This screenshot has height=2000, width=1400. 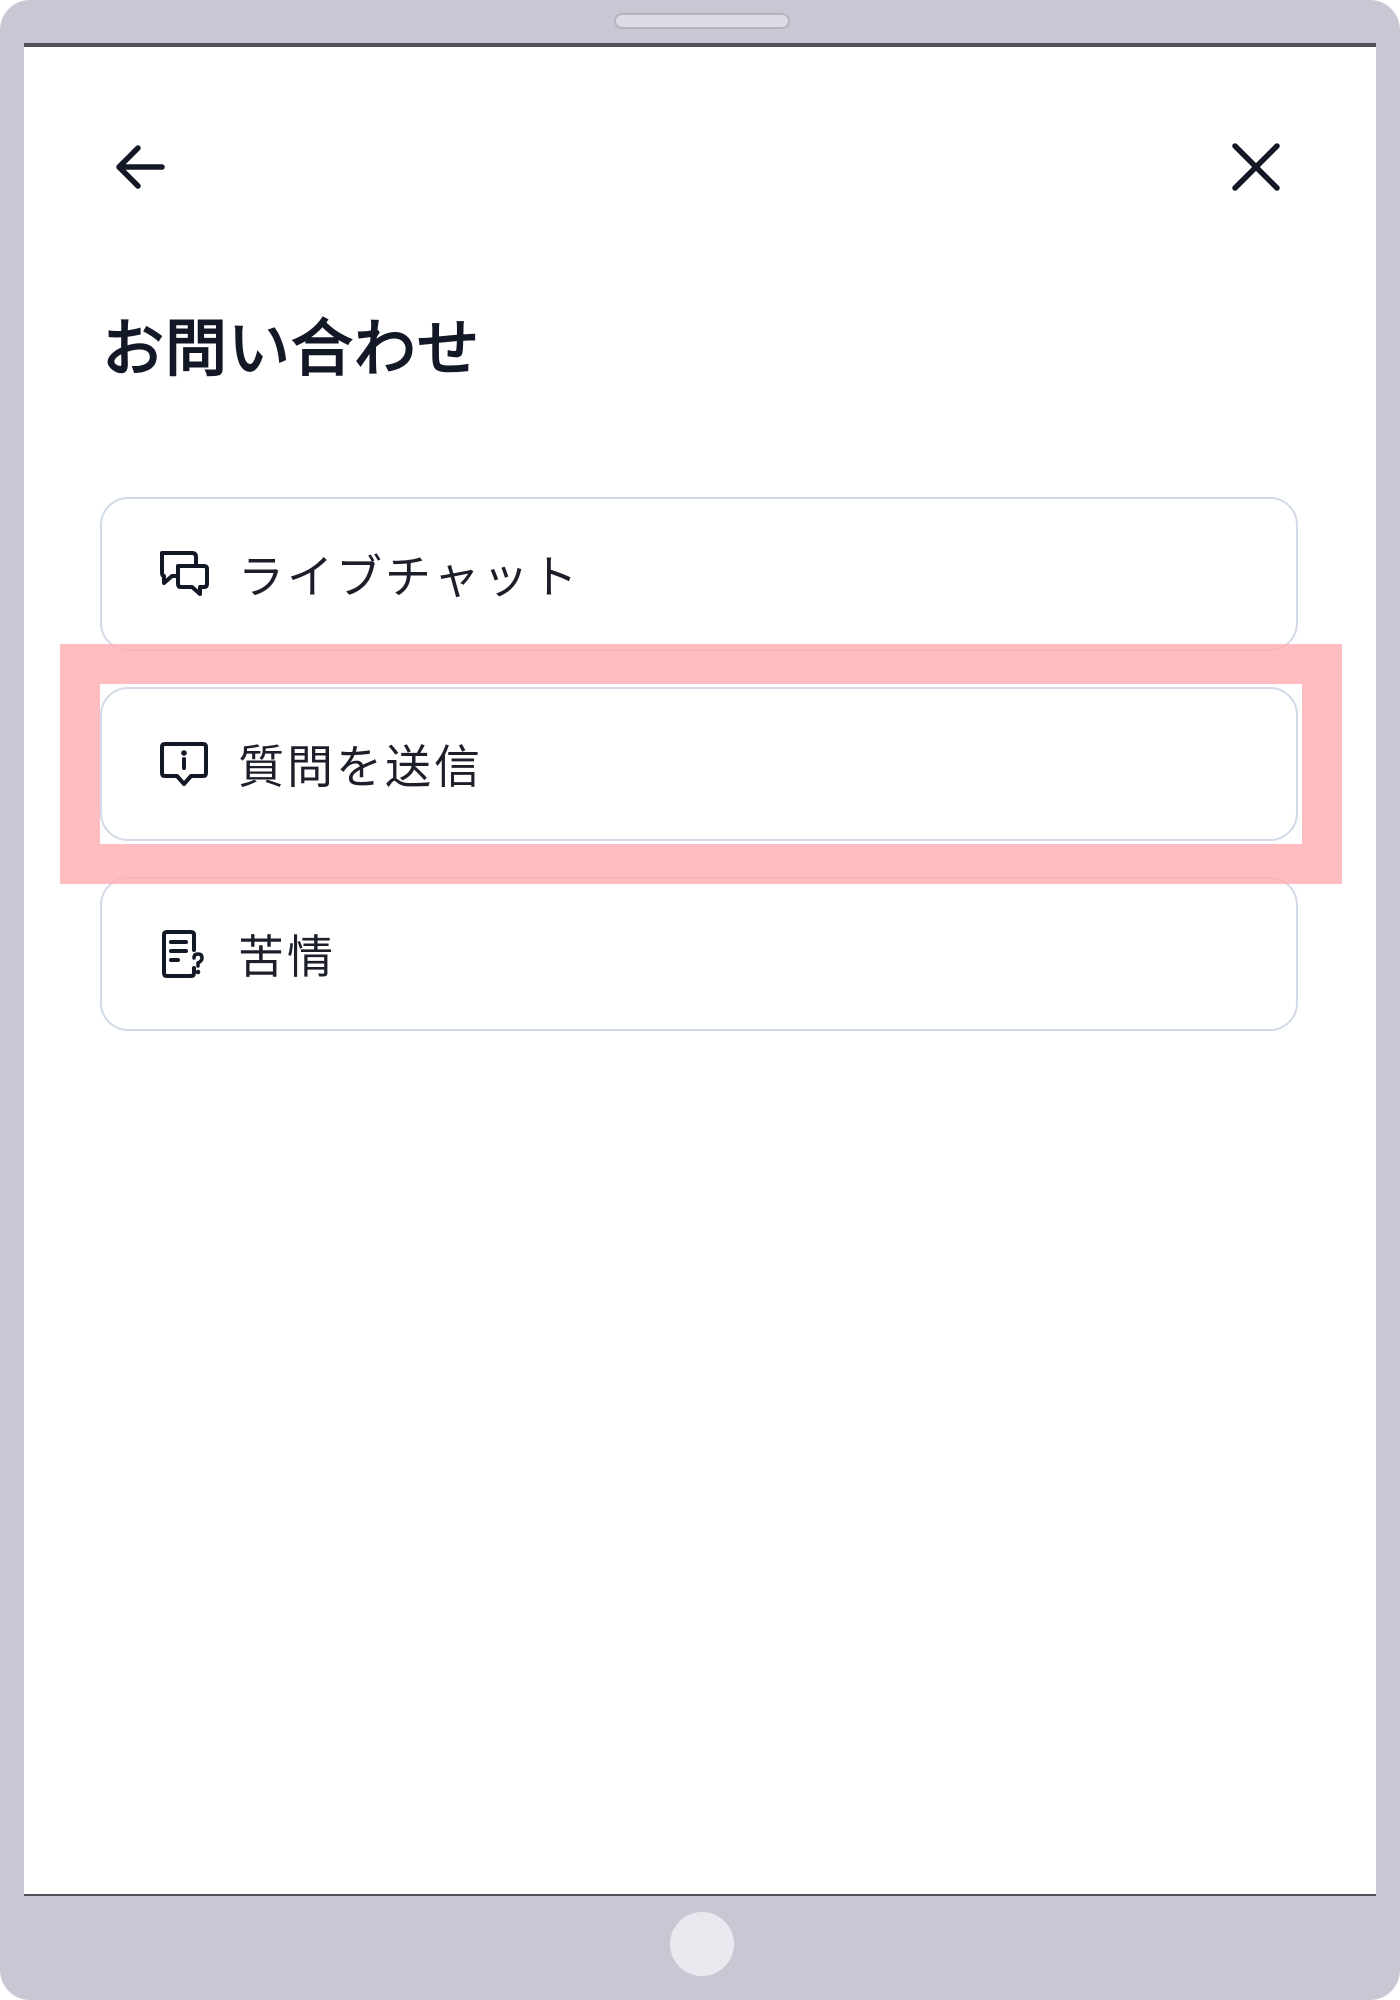 I want to click on complaint-option: 苦情, so click(x=699, y=954).